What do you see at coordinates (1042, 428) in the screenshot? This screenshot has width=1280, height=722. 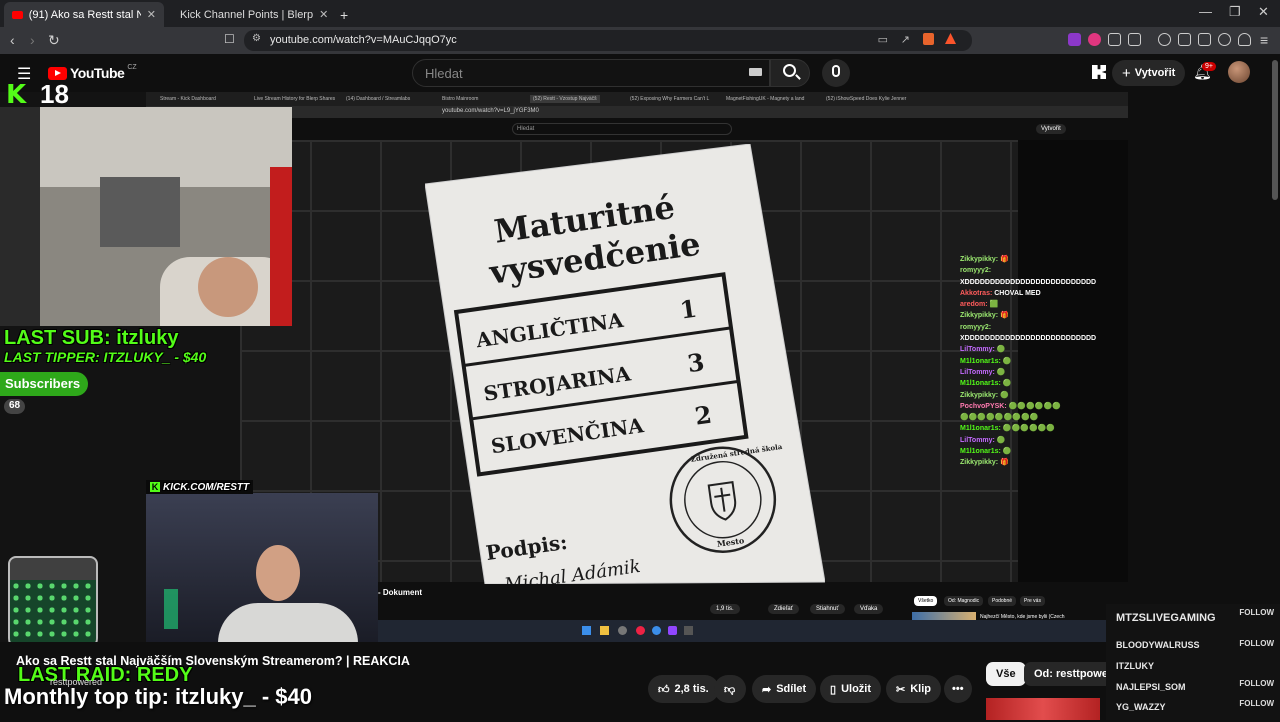 I see `chat-message: M1l1onar1s: 🟢🟢🟢🟢🟢🟢` at bounding box center [1042, 428].